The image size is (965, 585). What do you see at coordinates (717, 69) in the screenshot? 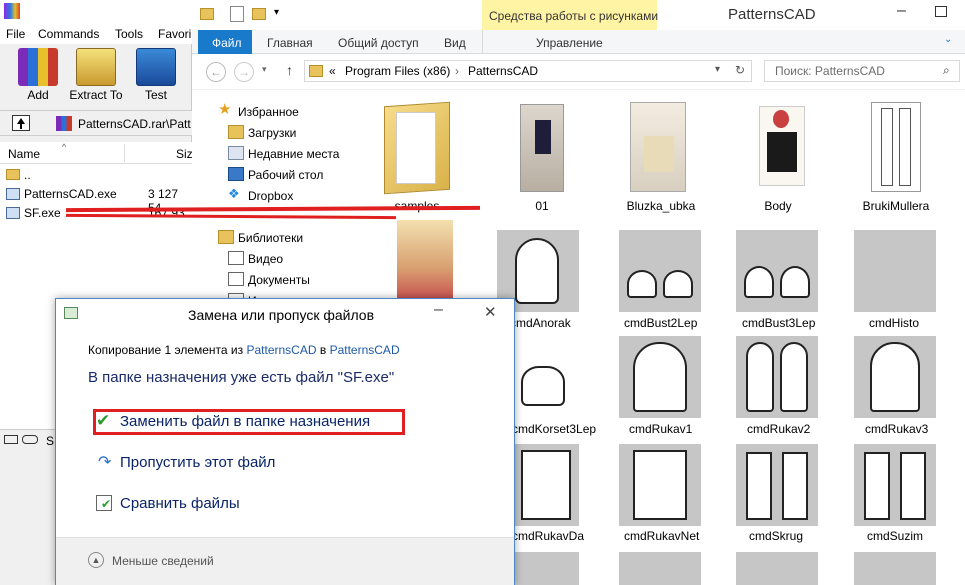
I see `address-dropdown-icon: ▾` at bounding box center [717, 69].